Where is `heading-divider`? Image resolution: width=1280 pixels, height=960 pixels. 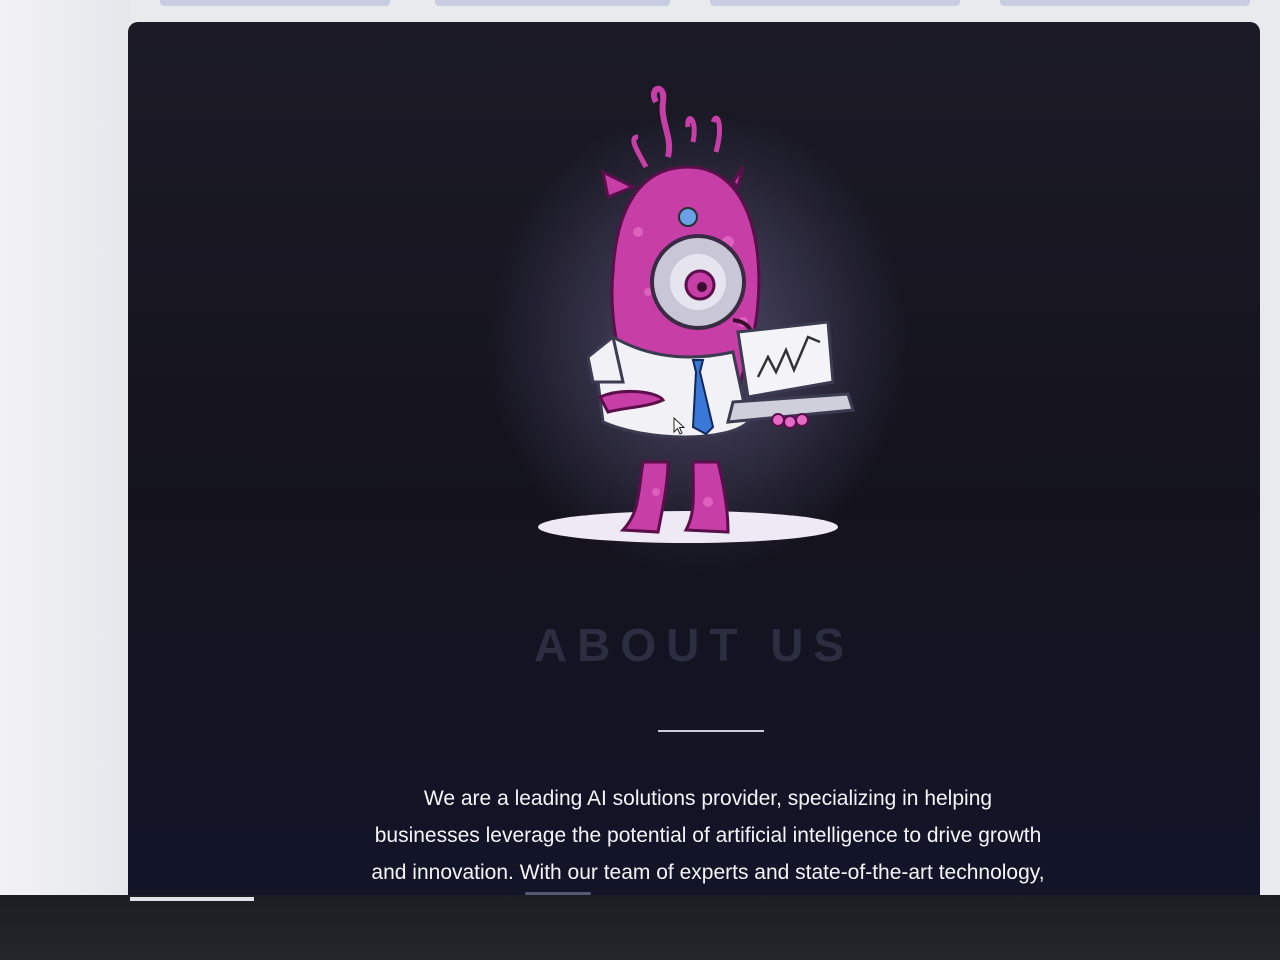 heading-divider is located at coordinates (711, 731).